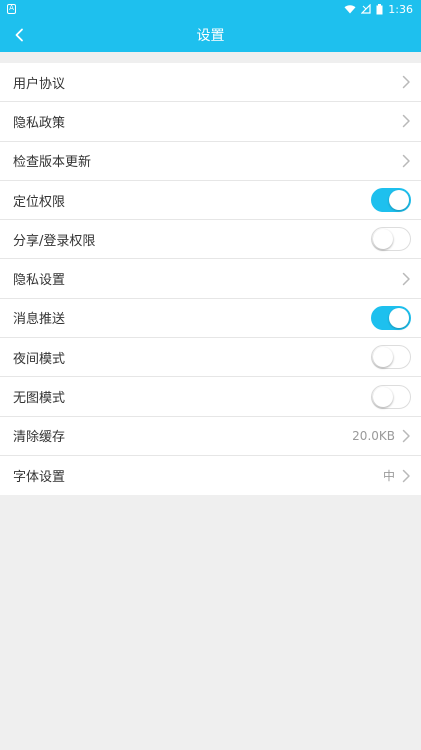  Describe the element at coordinates (388, 476) in the screenshot. I see `settings-row-value: 中` at that location.